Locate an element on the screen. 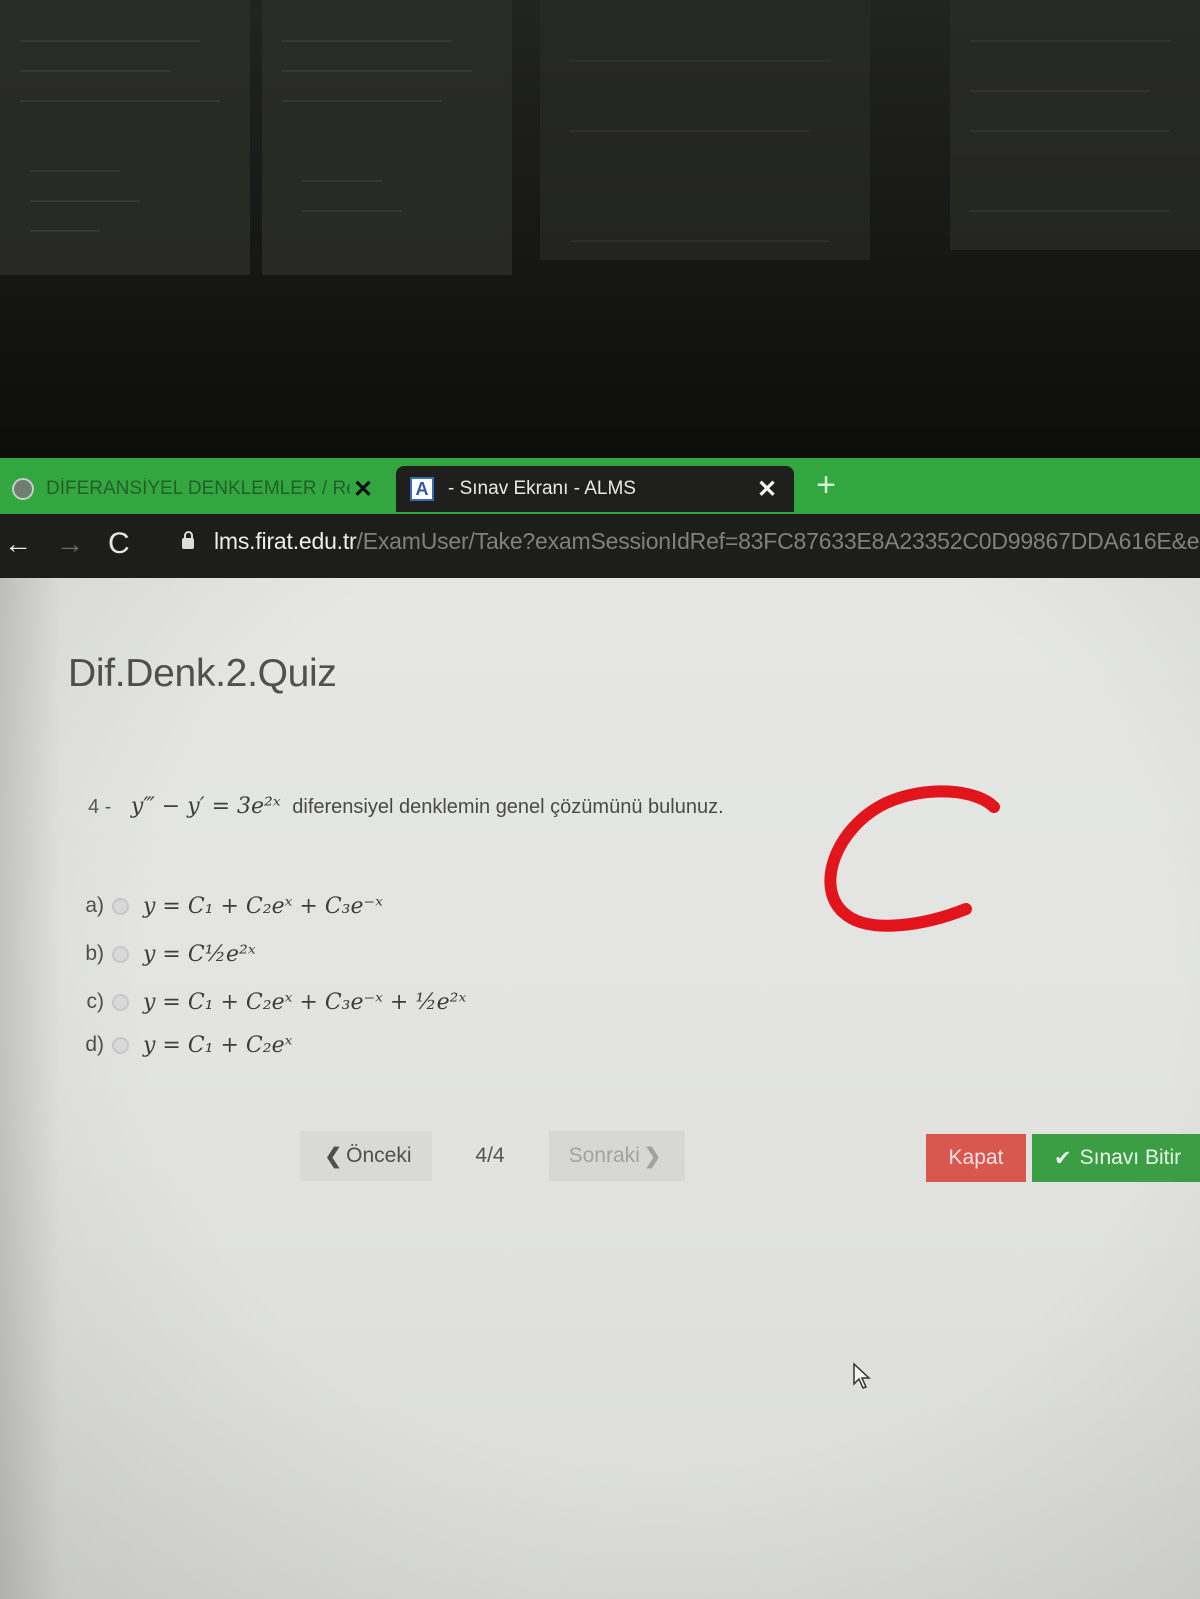 The height and width of the screenshot is (1599, 1200). option-label: a) is located at coordinates (94, 905).